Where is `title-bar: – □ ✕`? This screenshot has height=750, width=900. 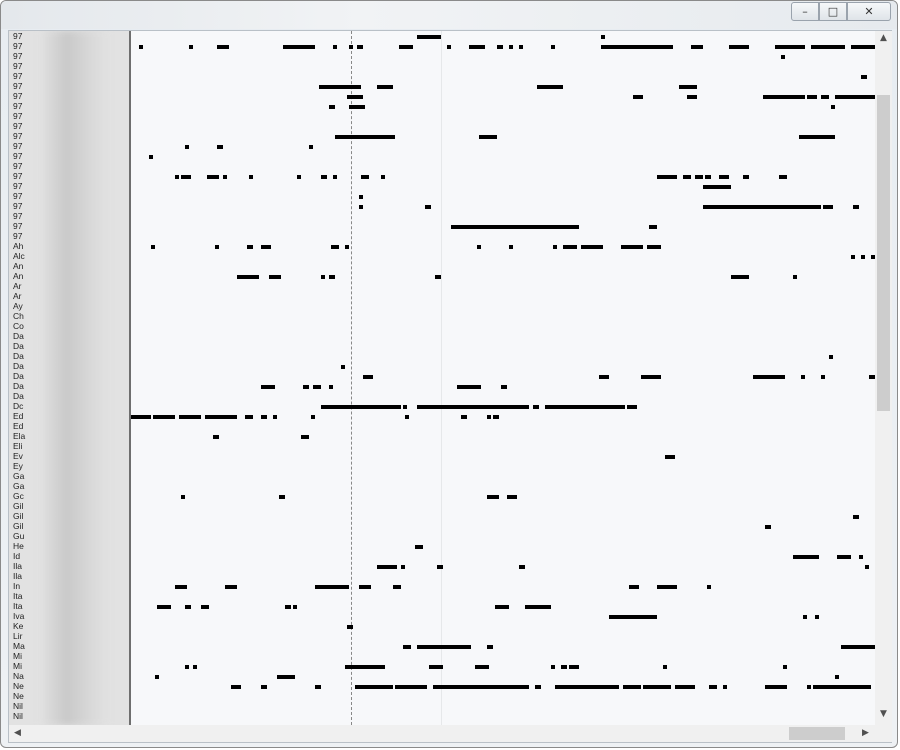
title-bar: – □ ✕ is located at coordinates (449, 15).